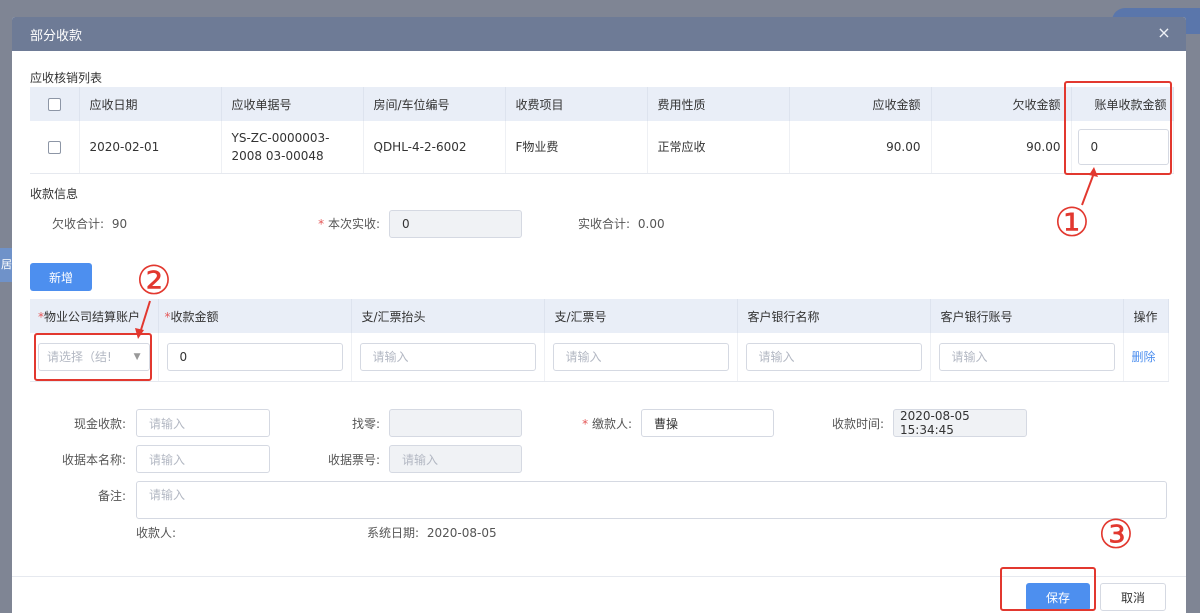  Describe the element at coordinates (604, 224) in the screenshot. I see `actual-total-label: 实收合计:` at that location.